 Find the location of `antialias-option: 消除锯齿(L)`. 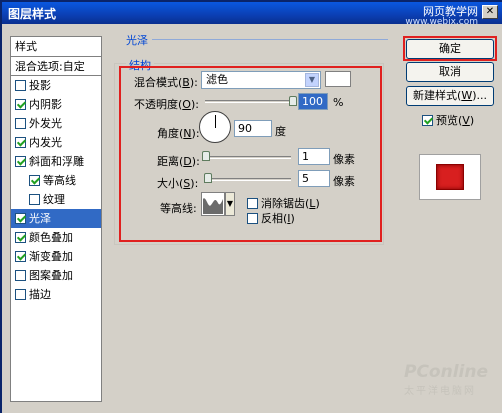

antialias-option: 消除锯齿(L) is located at coordinates (283, 203).